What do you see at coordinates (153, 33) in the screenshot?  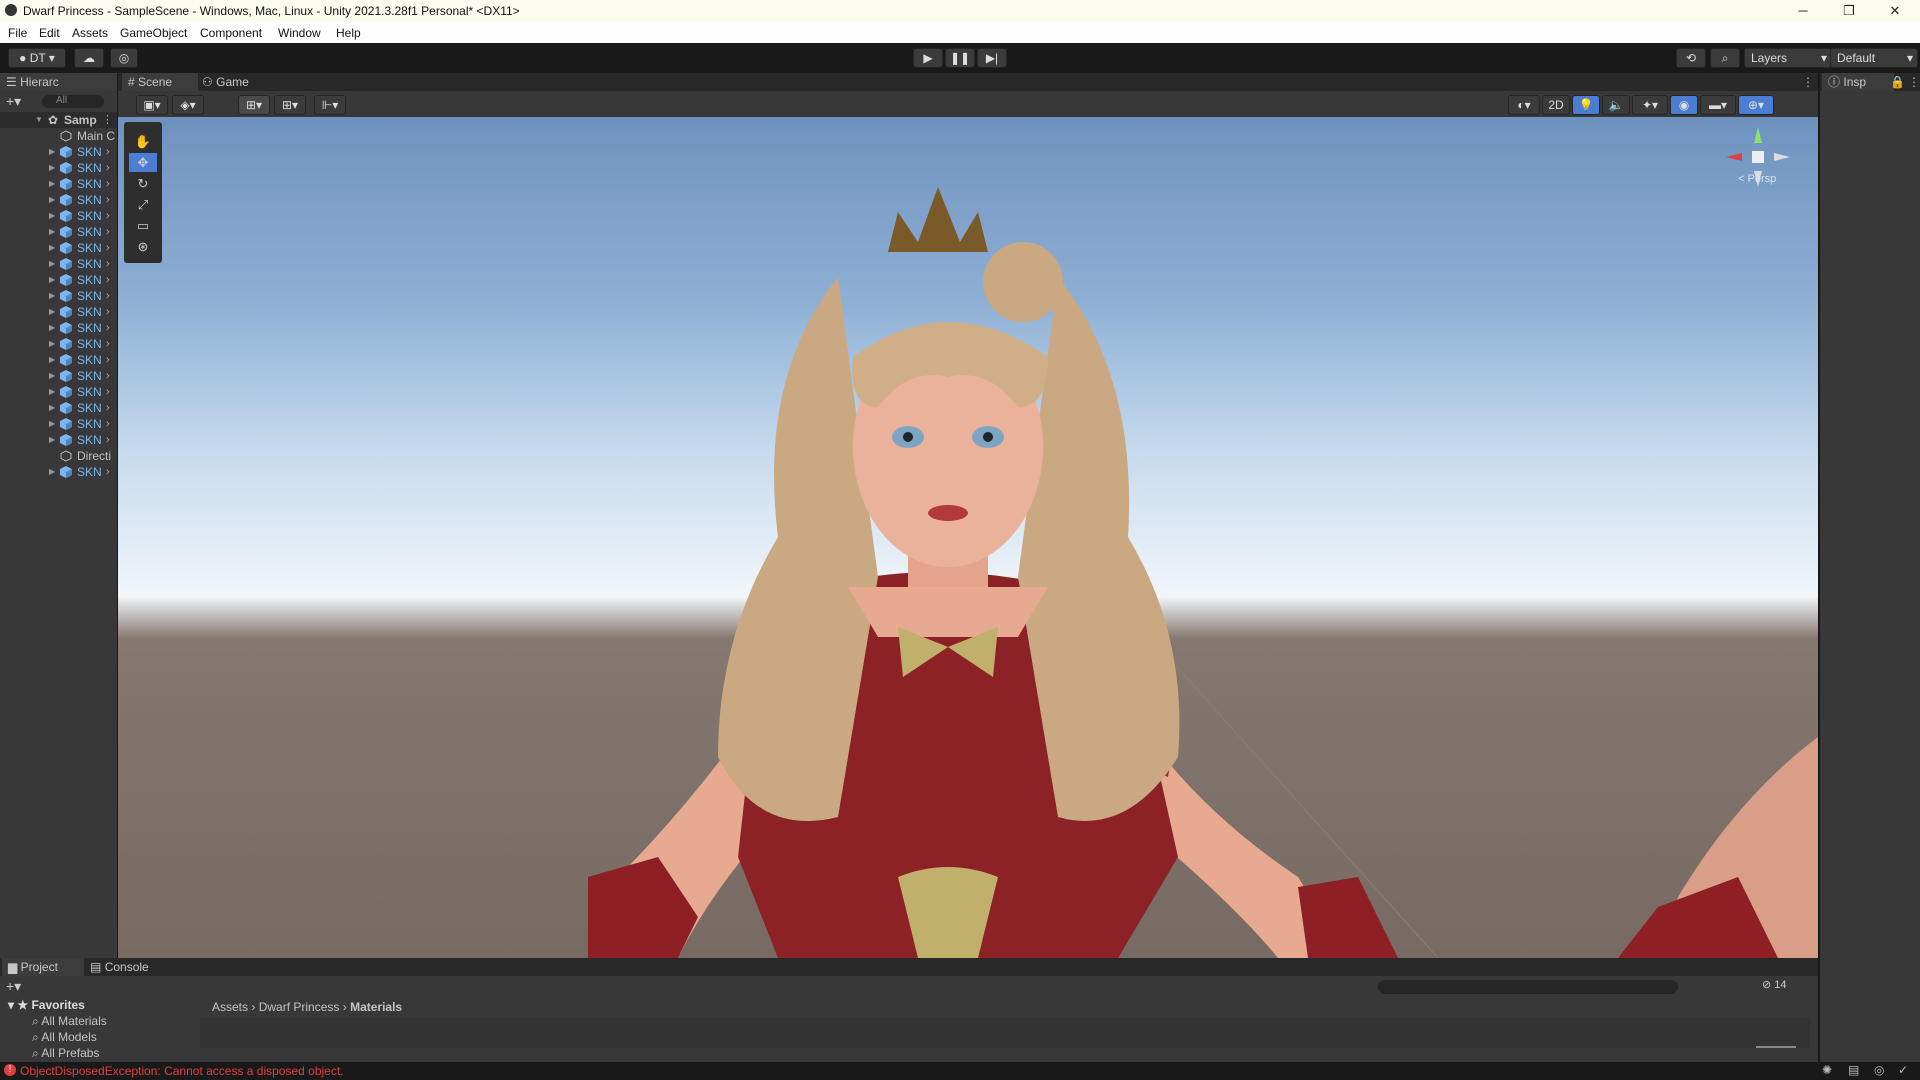 I see `menu-gameobject: GameObject` at bounding box center [153, 33].